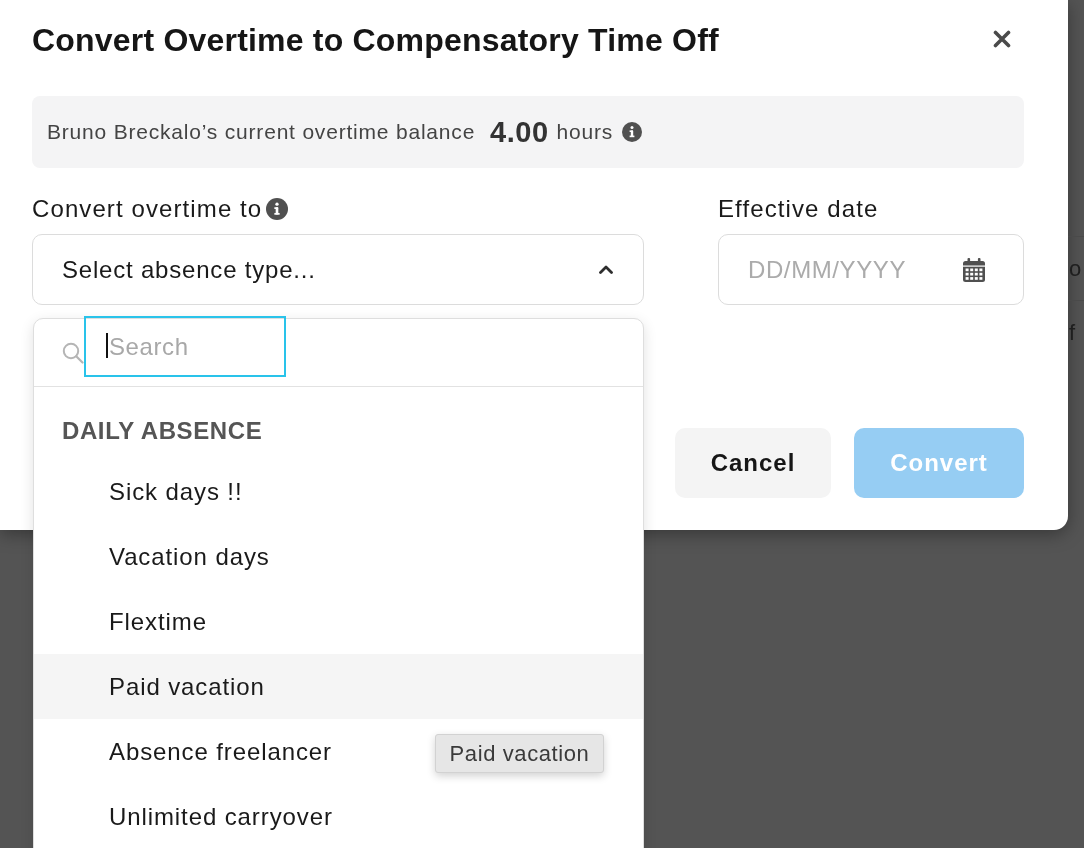  I want to click on search-field: Search, so click(185, 346).